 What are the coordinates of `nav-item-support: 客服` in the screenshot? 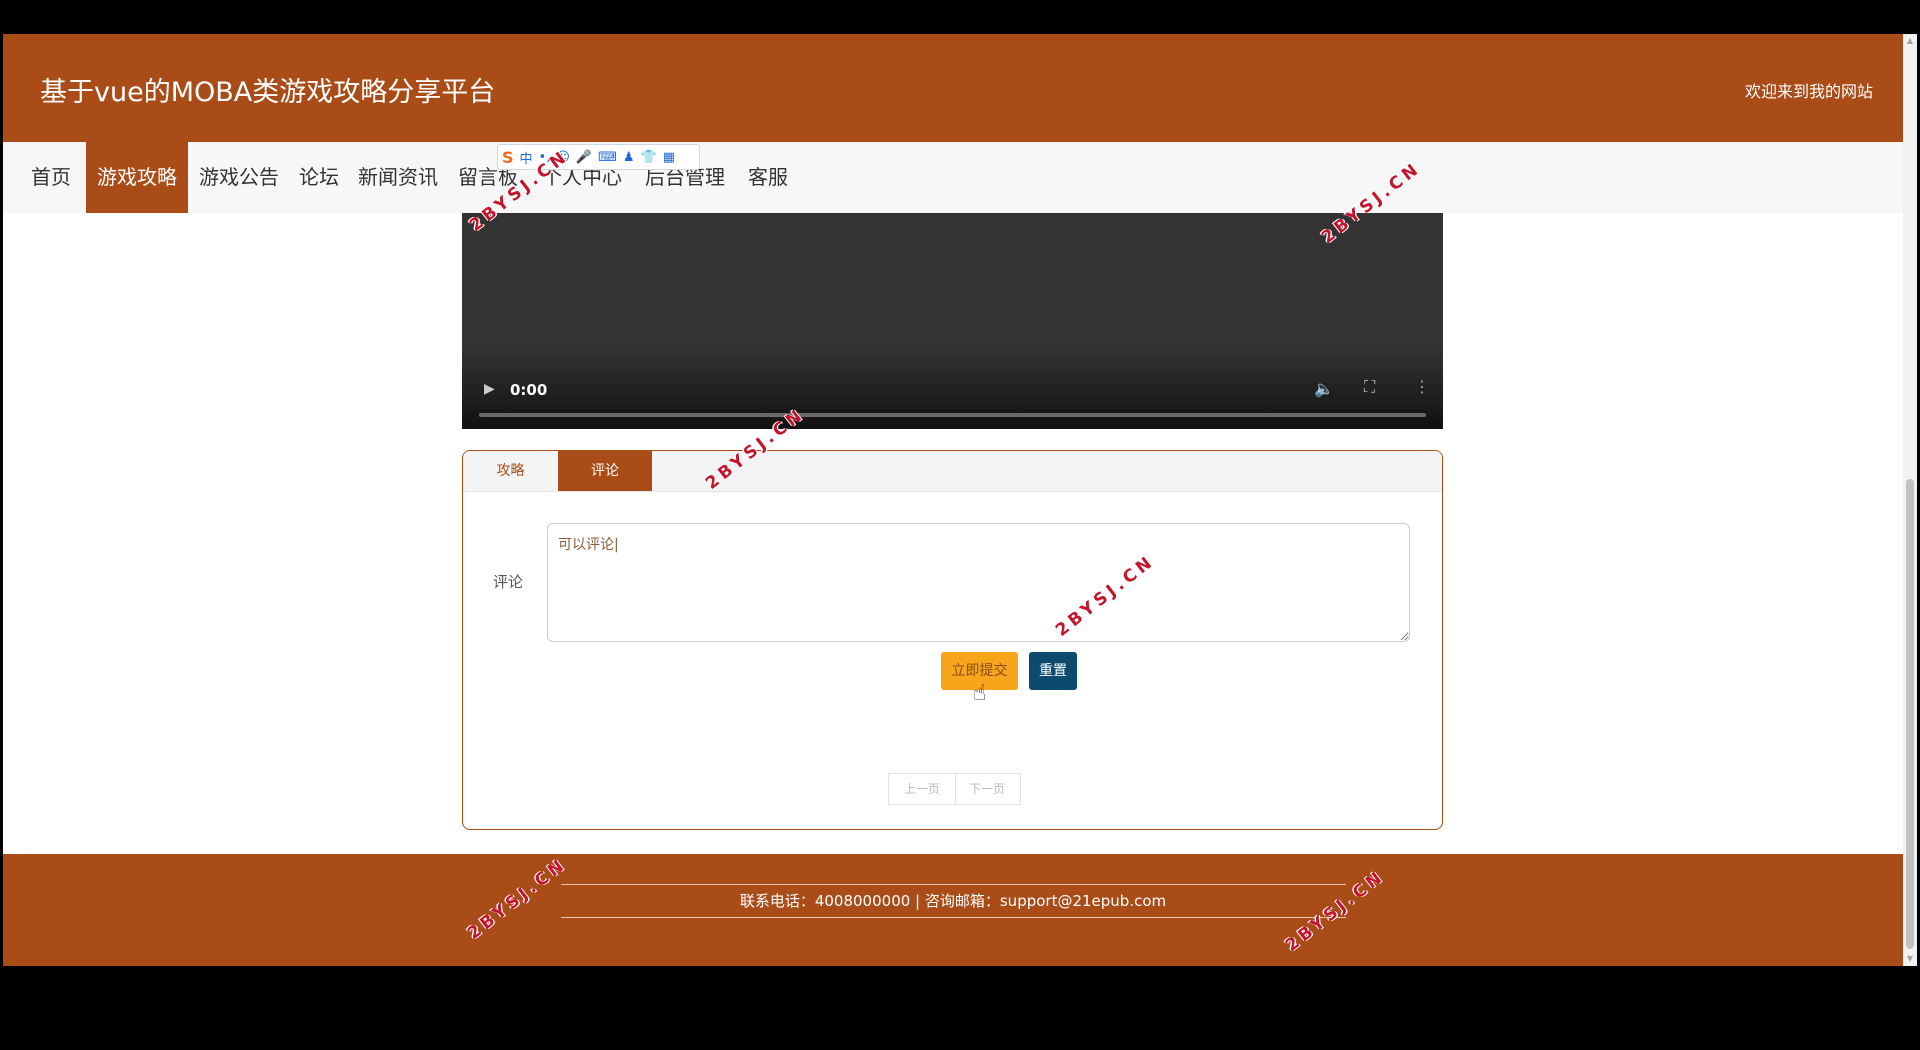 It's located at (768, 177).